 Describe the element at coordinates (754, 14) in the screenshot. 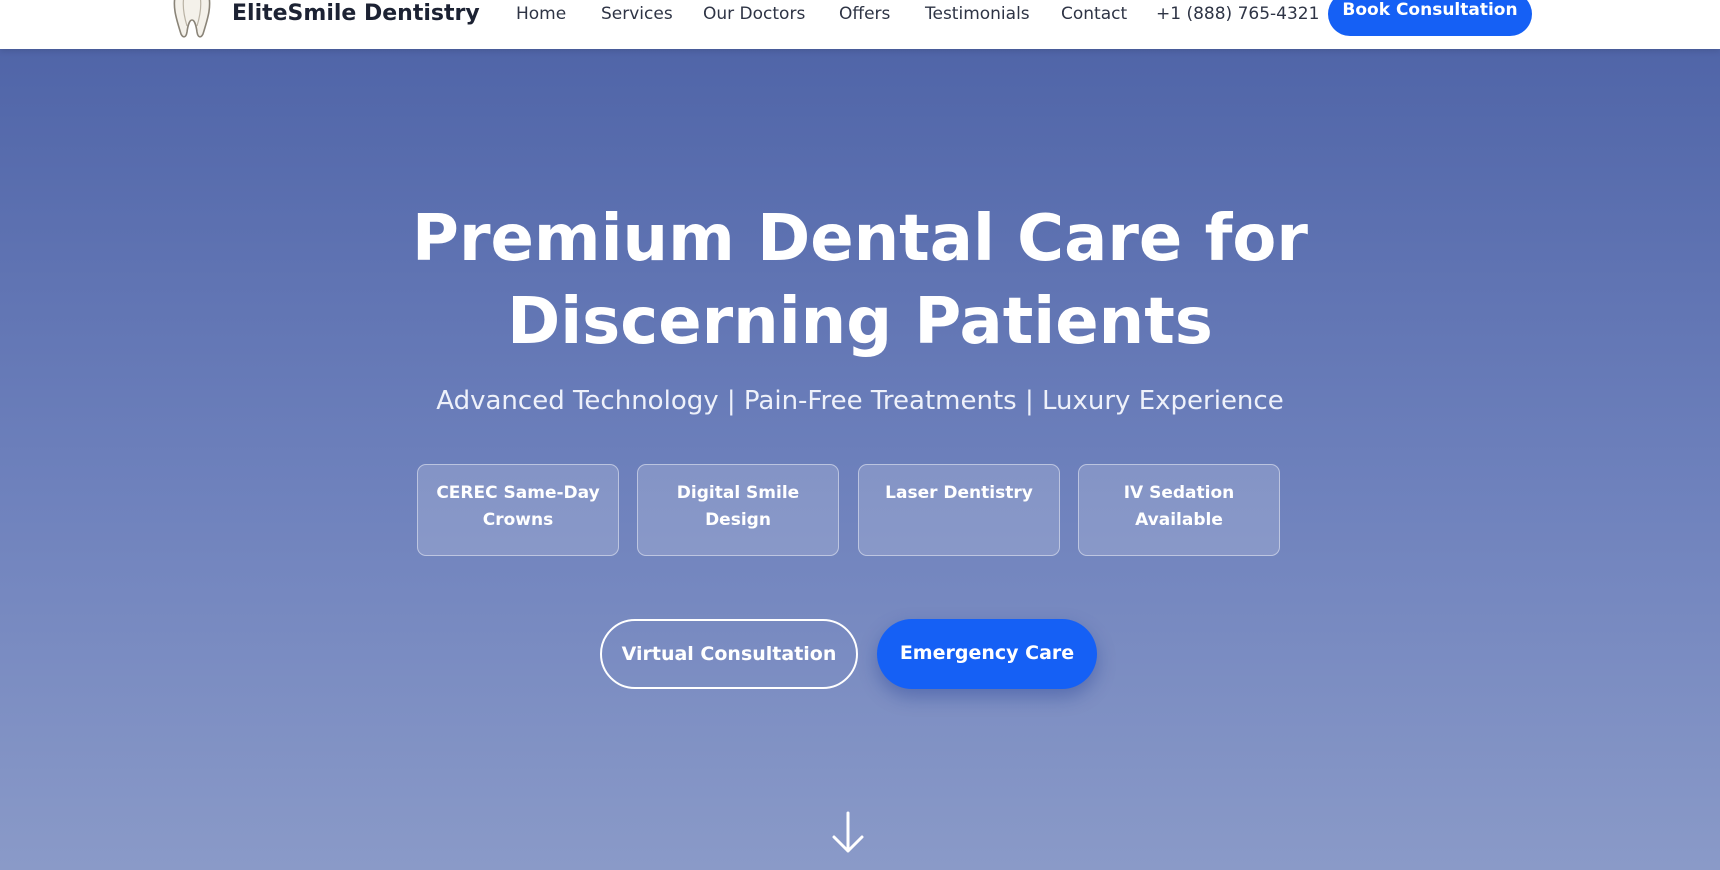

I see `nav-our-doctors: Our Doctors` at that location.